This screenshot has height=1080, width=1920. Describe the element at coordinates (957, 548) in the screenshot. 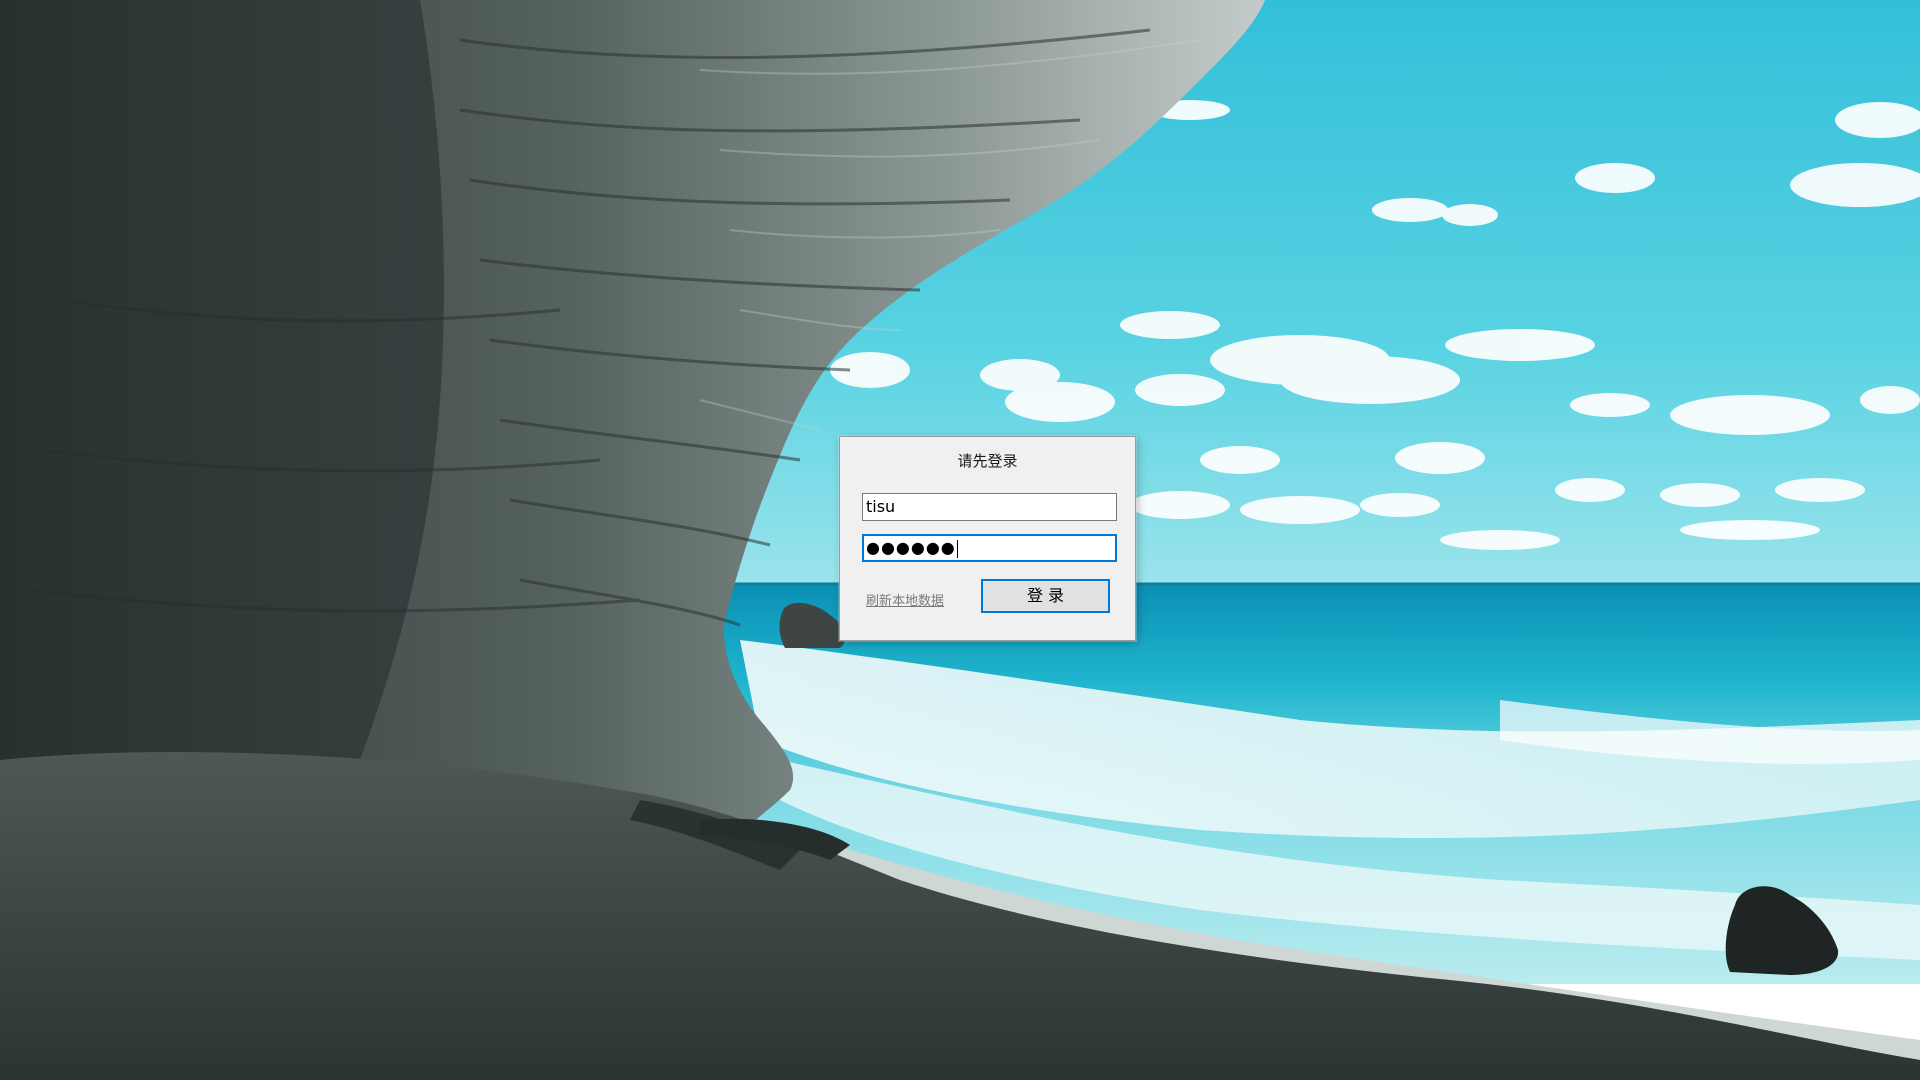

I see `text-caret` at that location.